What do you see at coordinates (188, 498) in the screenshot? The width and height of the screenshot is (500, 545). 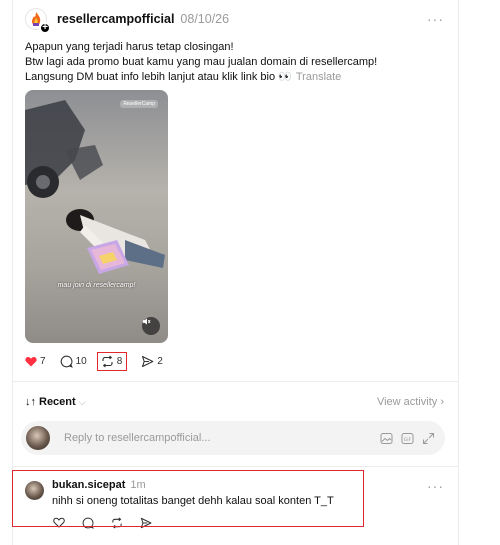 I see `comment-highlight-box` at bounding box center [188, 498].